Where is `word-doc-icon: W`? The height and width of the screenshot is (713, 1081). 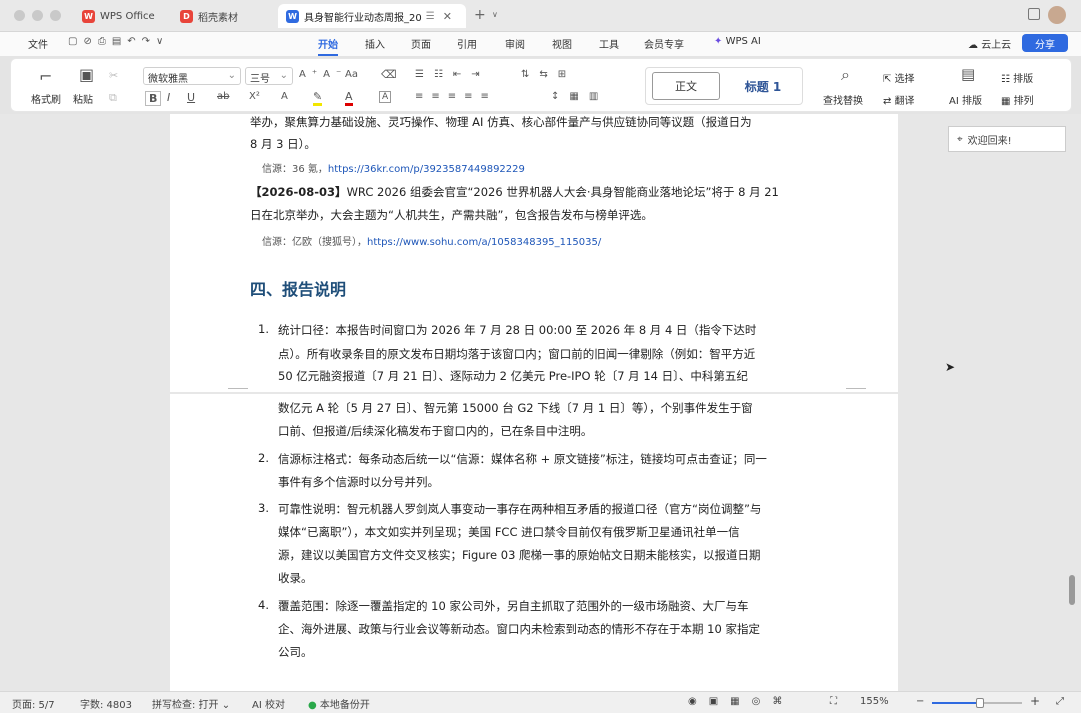 word-doc-icon: W is located at coordinates (292, 16).